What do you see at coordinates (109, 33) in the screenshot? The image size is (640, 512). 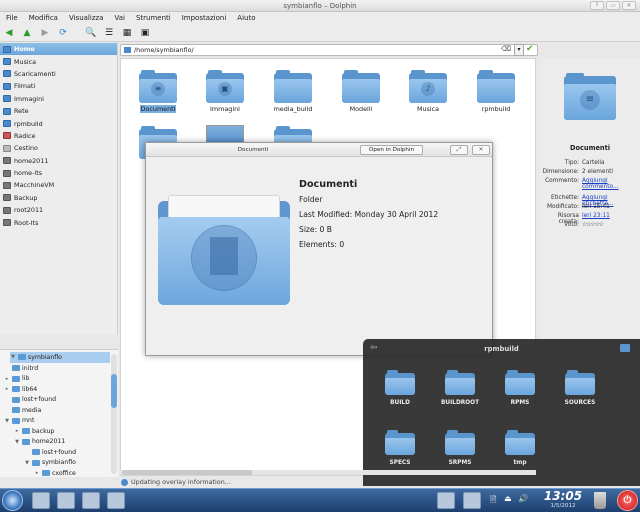 I see `view-mode-icon: ☰` at bounding box center [109, 33].